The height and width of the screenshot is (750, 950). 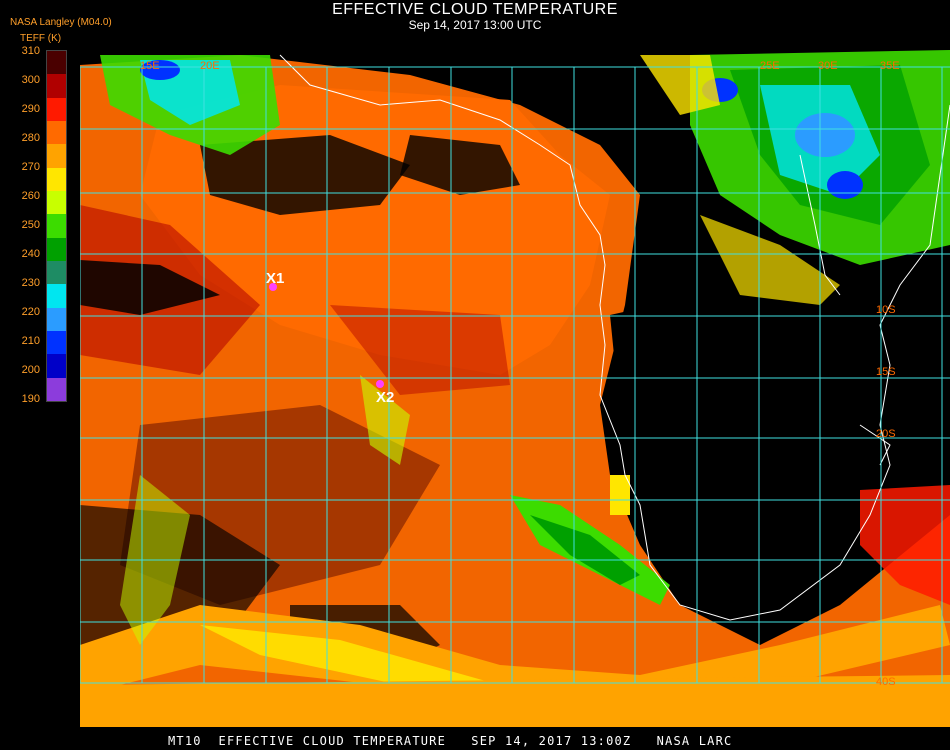 What do you see at coordinates (30, 51) in the screenshot?
I see `legend-tick-label: 310` at bounding box center [30, 51].